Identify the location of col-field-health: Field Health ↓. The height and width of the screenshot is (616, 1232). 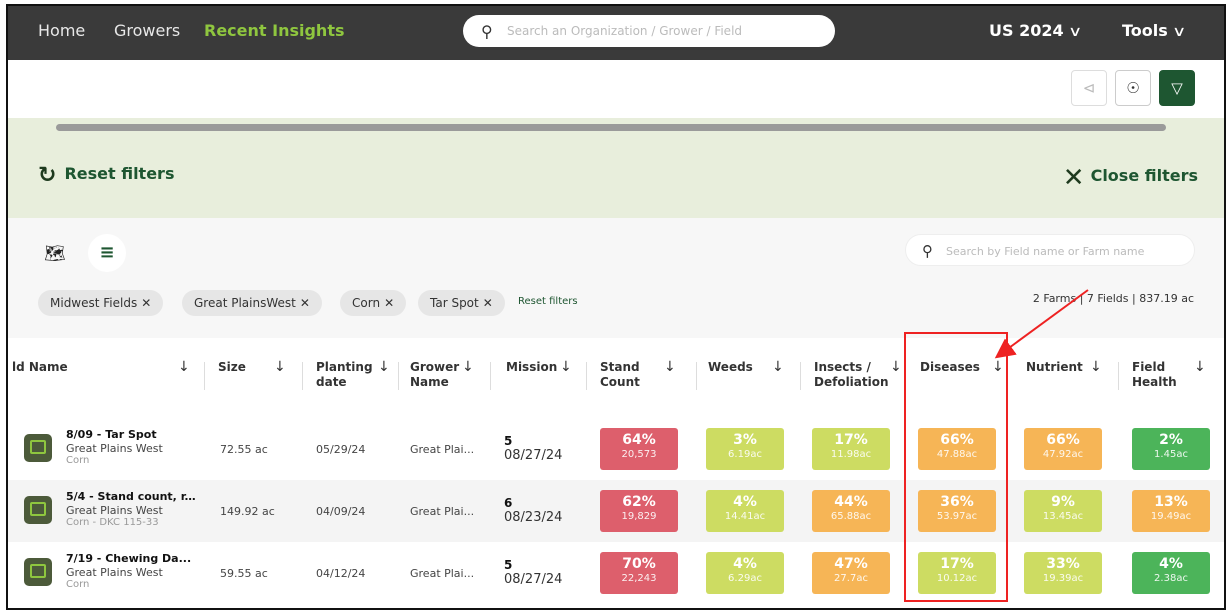
(1177, 375).